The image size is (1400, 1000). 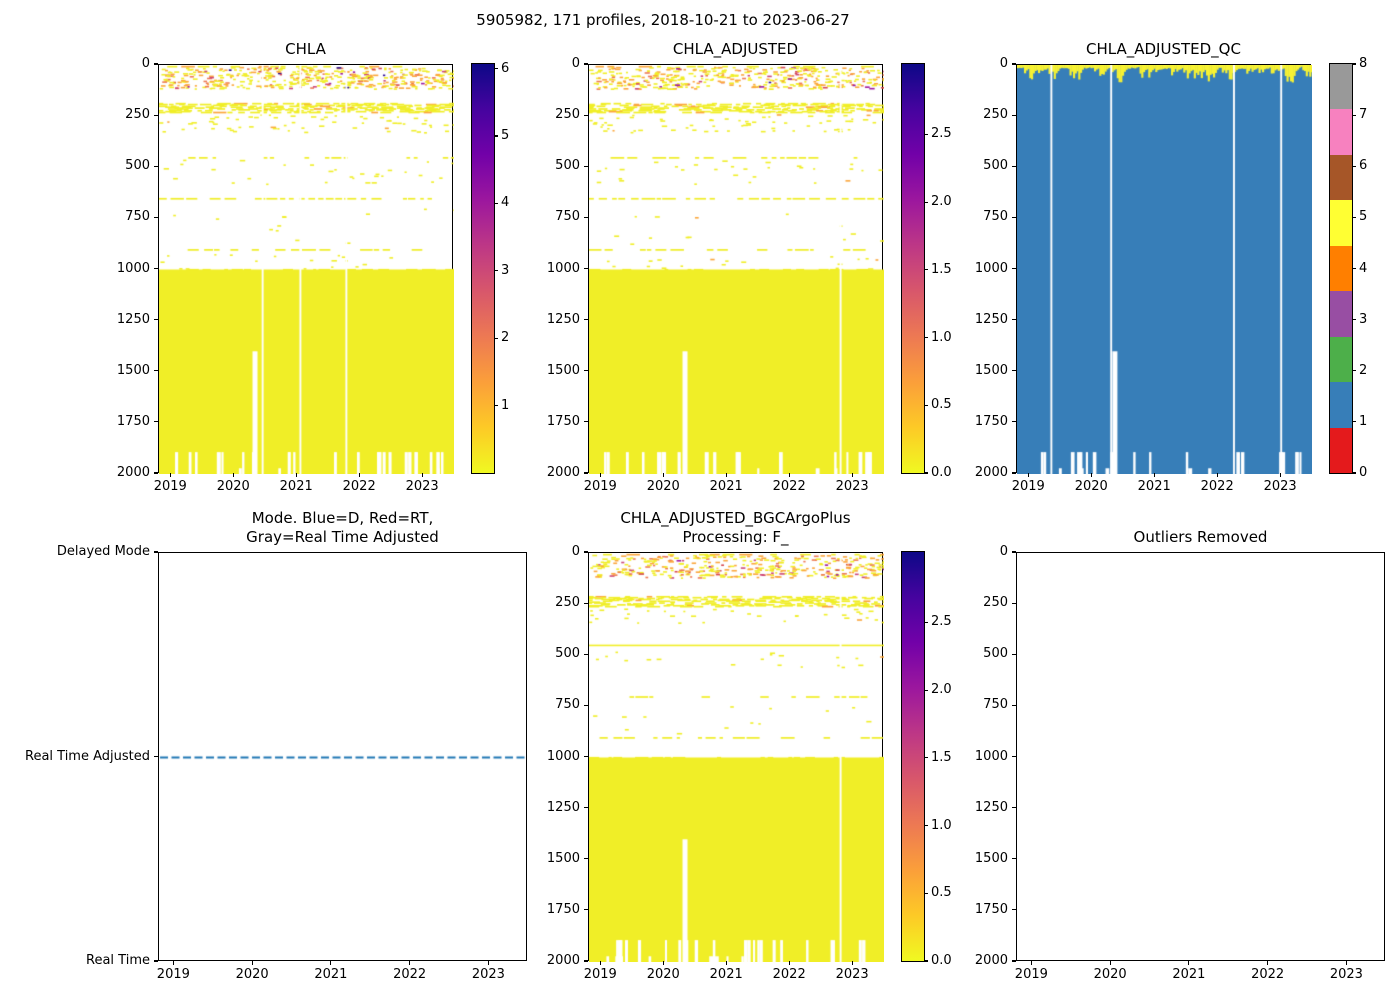 What do you see at coordinates (735, 527) in the screenshot?
I see `plot-title-bgcargoplus: CHLA_ADJUSTED_BGCArgoPlus Processing: F_` at bounding box center [735, 527].